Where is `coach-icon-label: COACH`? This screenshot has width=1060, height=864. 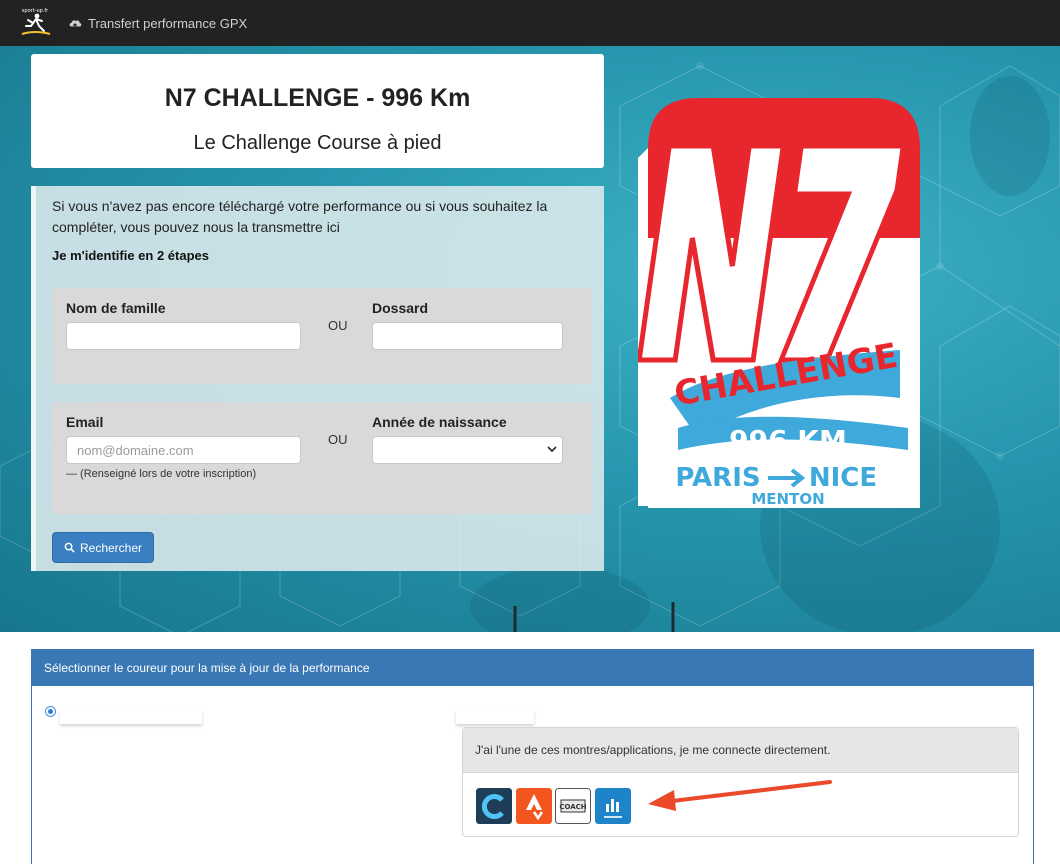 coach-icon-label: COACH is located at coordinates (572, 807).